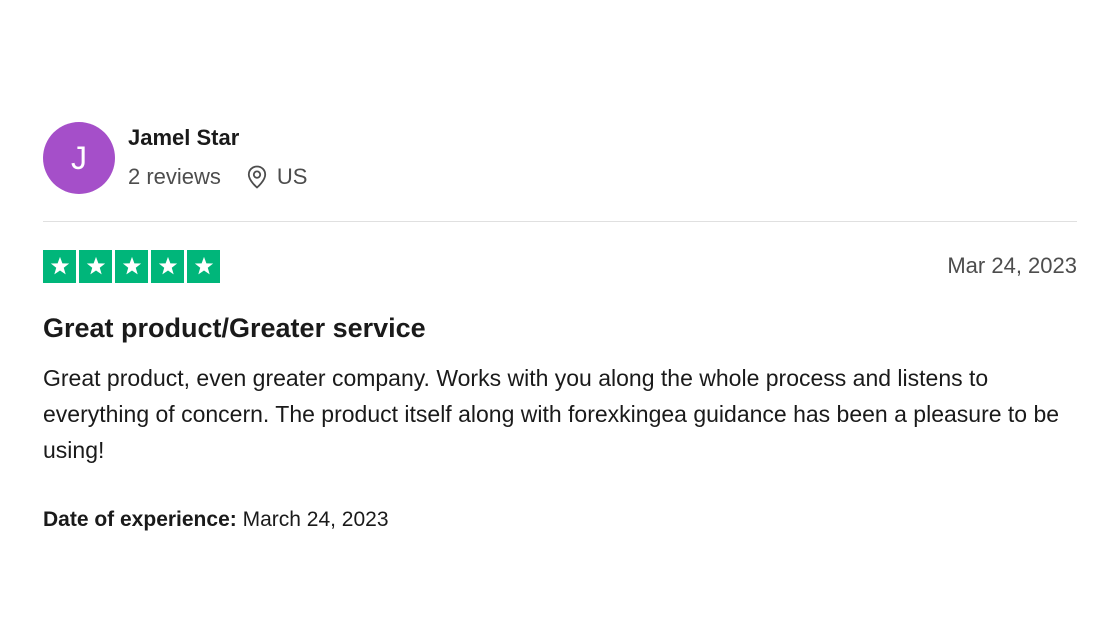  What do you see at coordinates (560, 266) in the screenshot?
I see `rating-row: Mar 24, 2023` at bounding box center [560, 266].